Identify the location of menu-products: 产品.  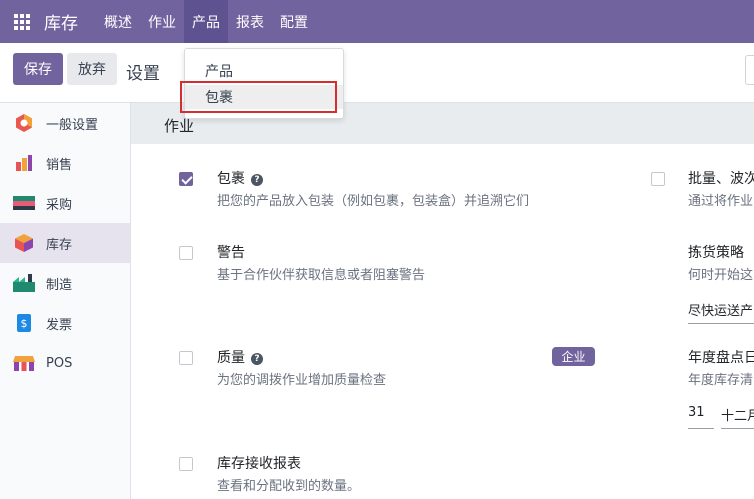
(206, 21).